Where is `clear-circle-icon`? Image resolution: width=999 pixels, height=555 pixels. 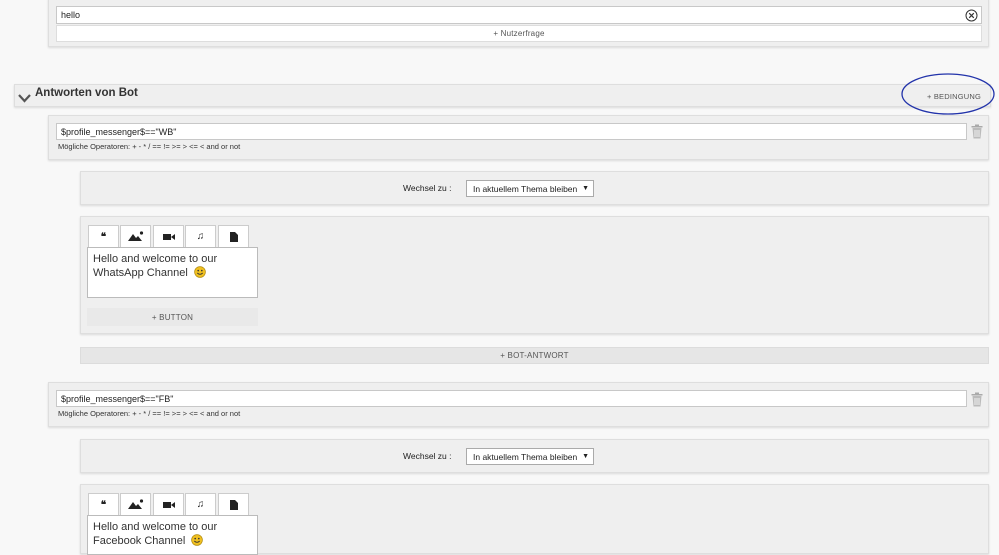
clear-circle-icon is located at coordinates (971, 15).